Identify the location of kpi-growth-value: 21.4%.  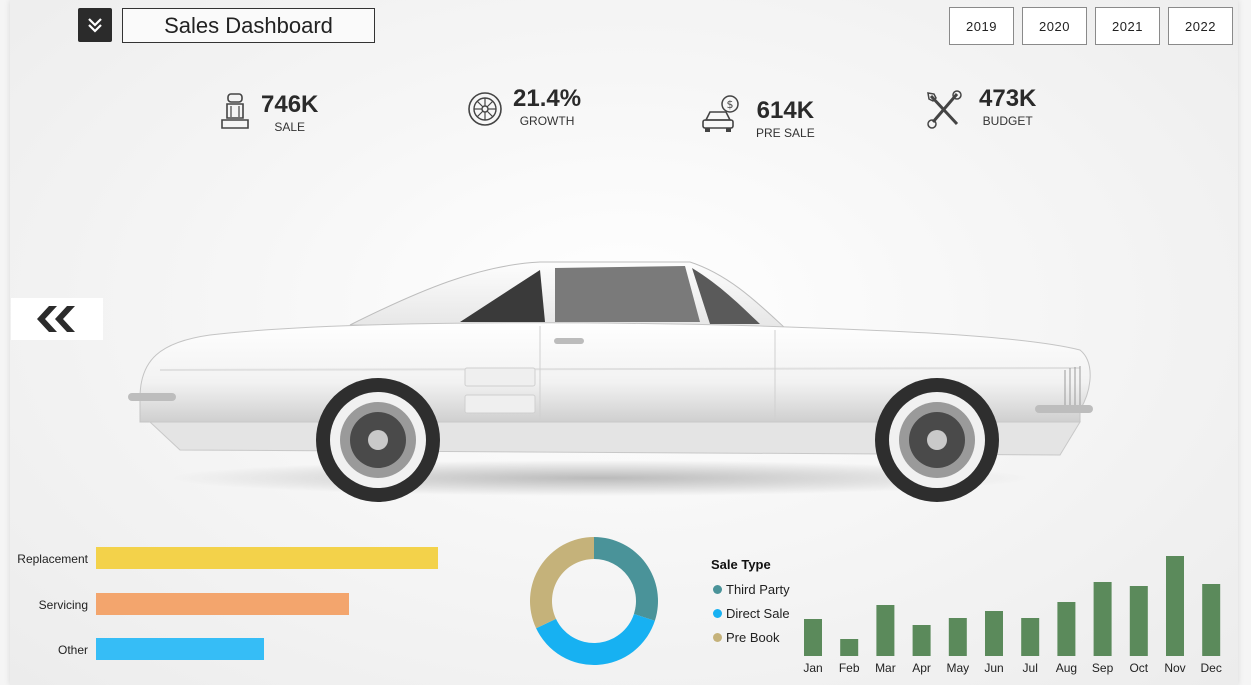
(547, 98).